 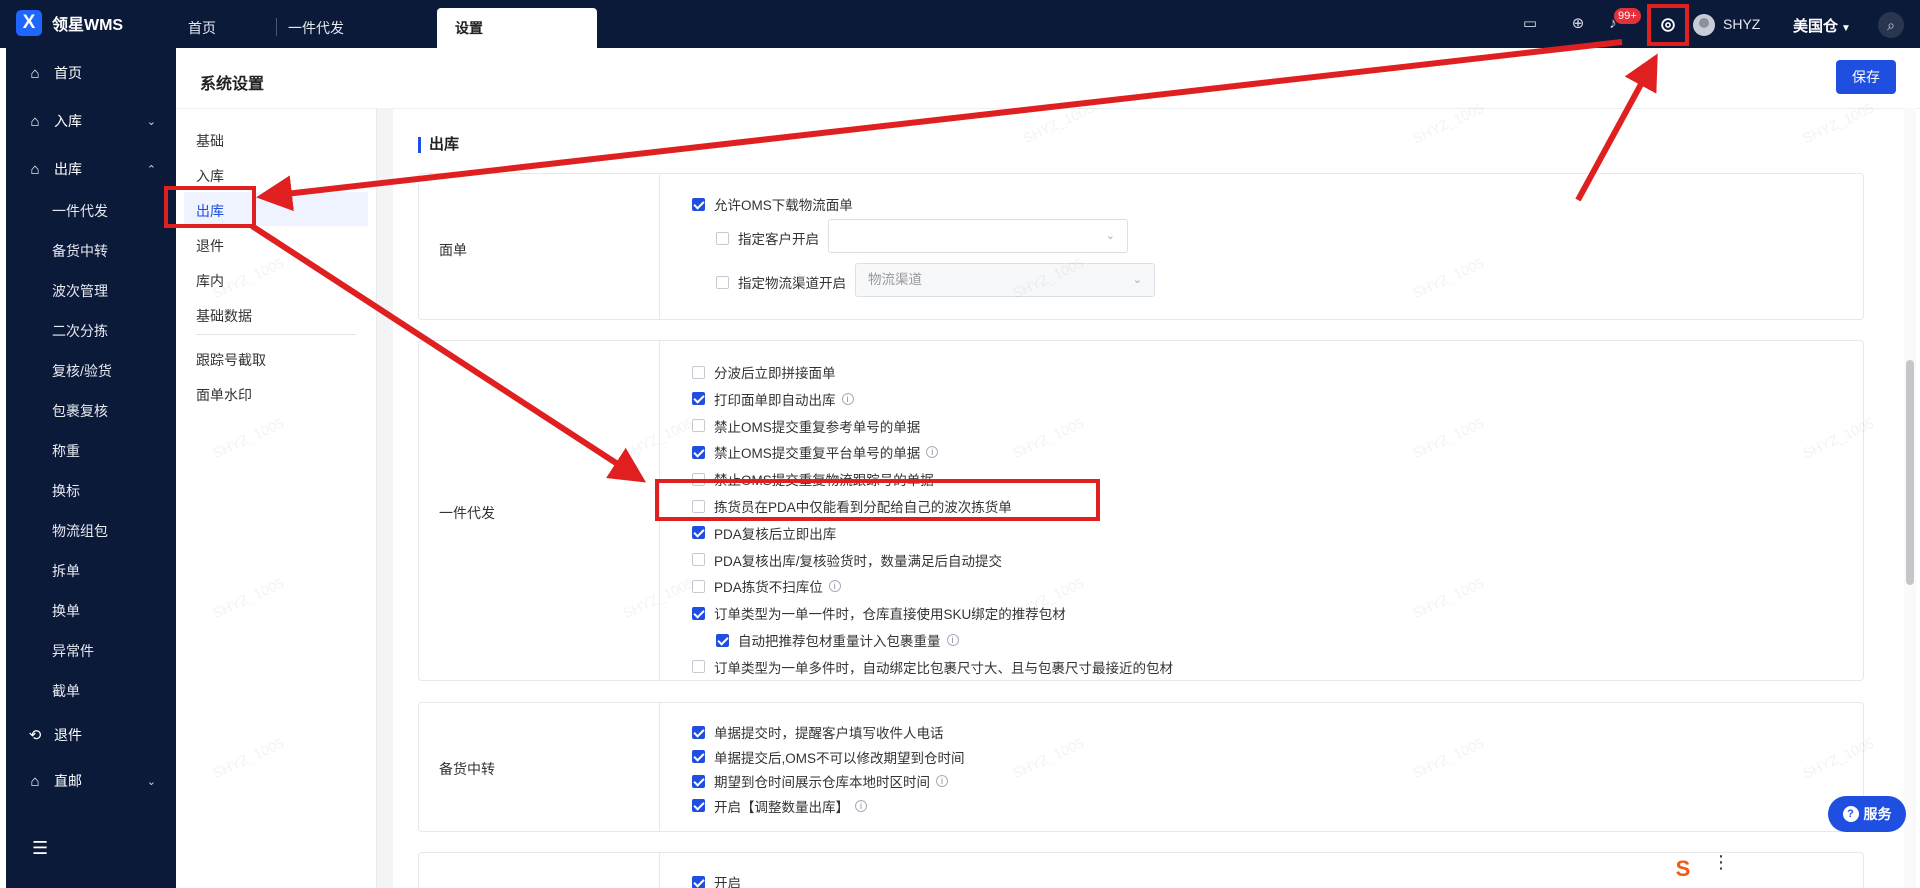 I want to click on allow-oms-download-option: 允许OMS下载物流面单, so click(x=772, y=204).